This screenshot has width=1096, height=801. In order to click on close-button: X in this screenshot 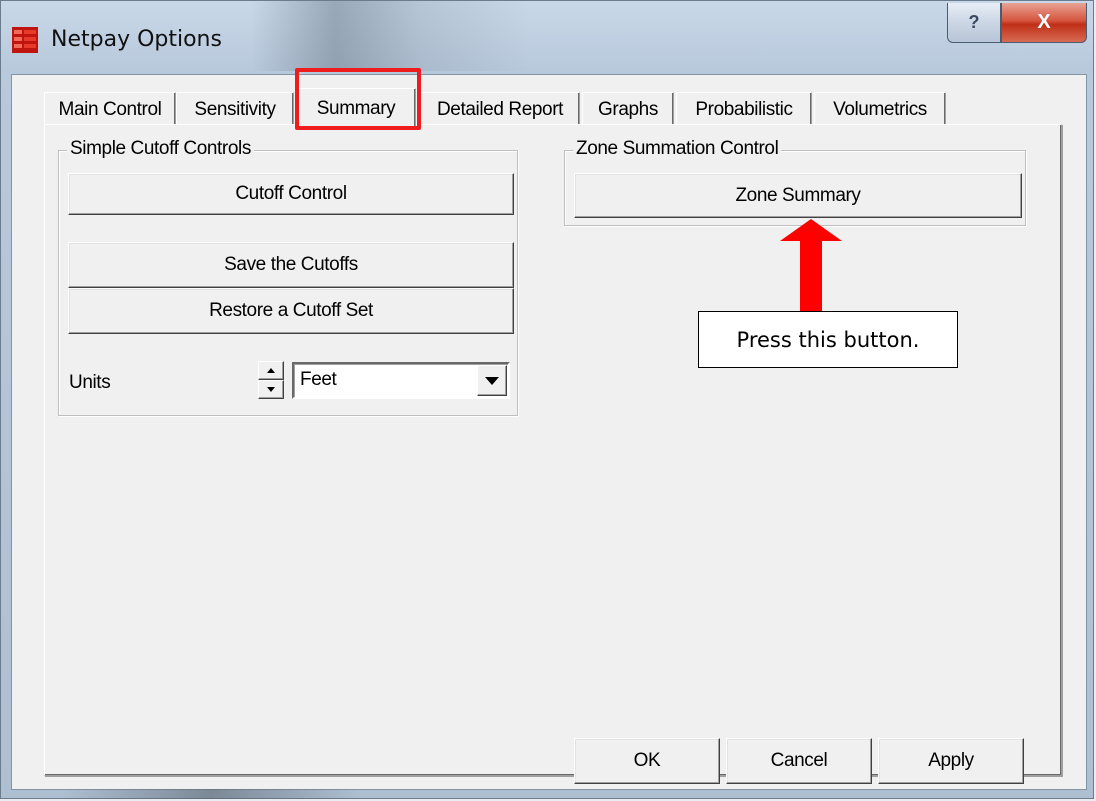, I will do `click(1044, 23)`.